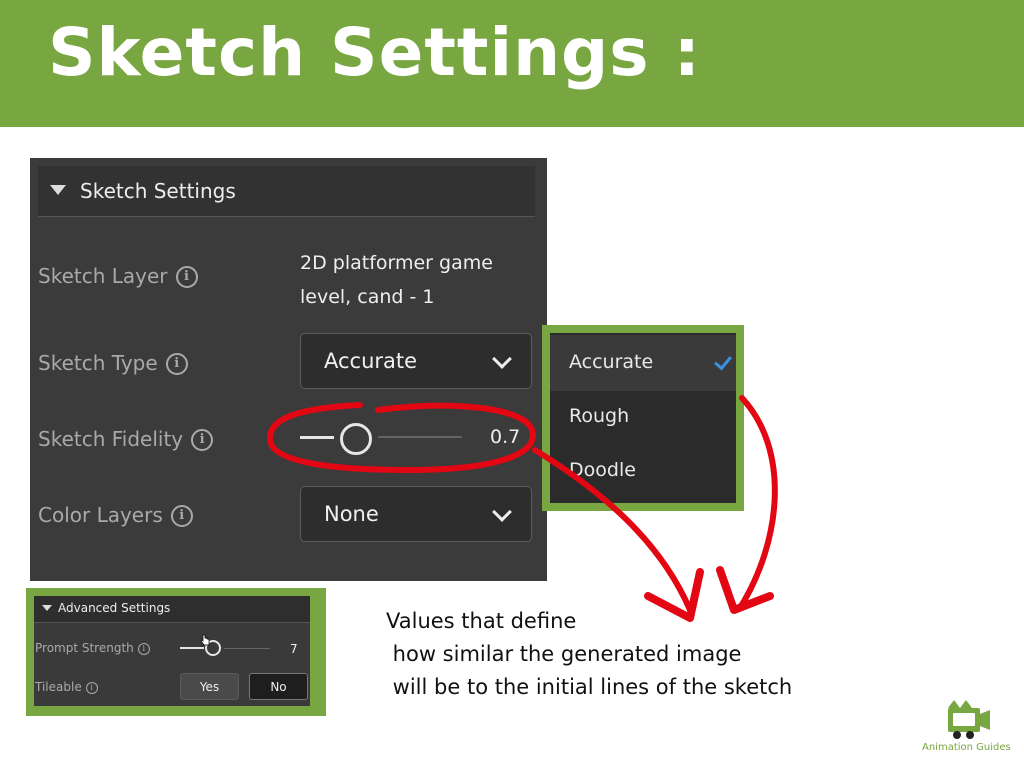 This screenshot has width=1024, height=767. What do you see at coordinates (564, 654) in the screenshot?
I see `caption-line-2: how similar the generated image` at bounding box center [564, 654].